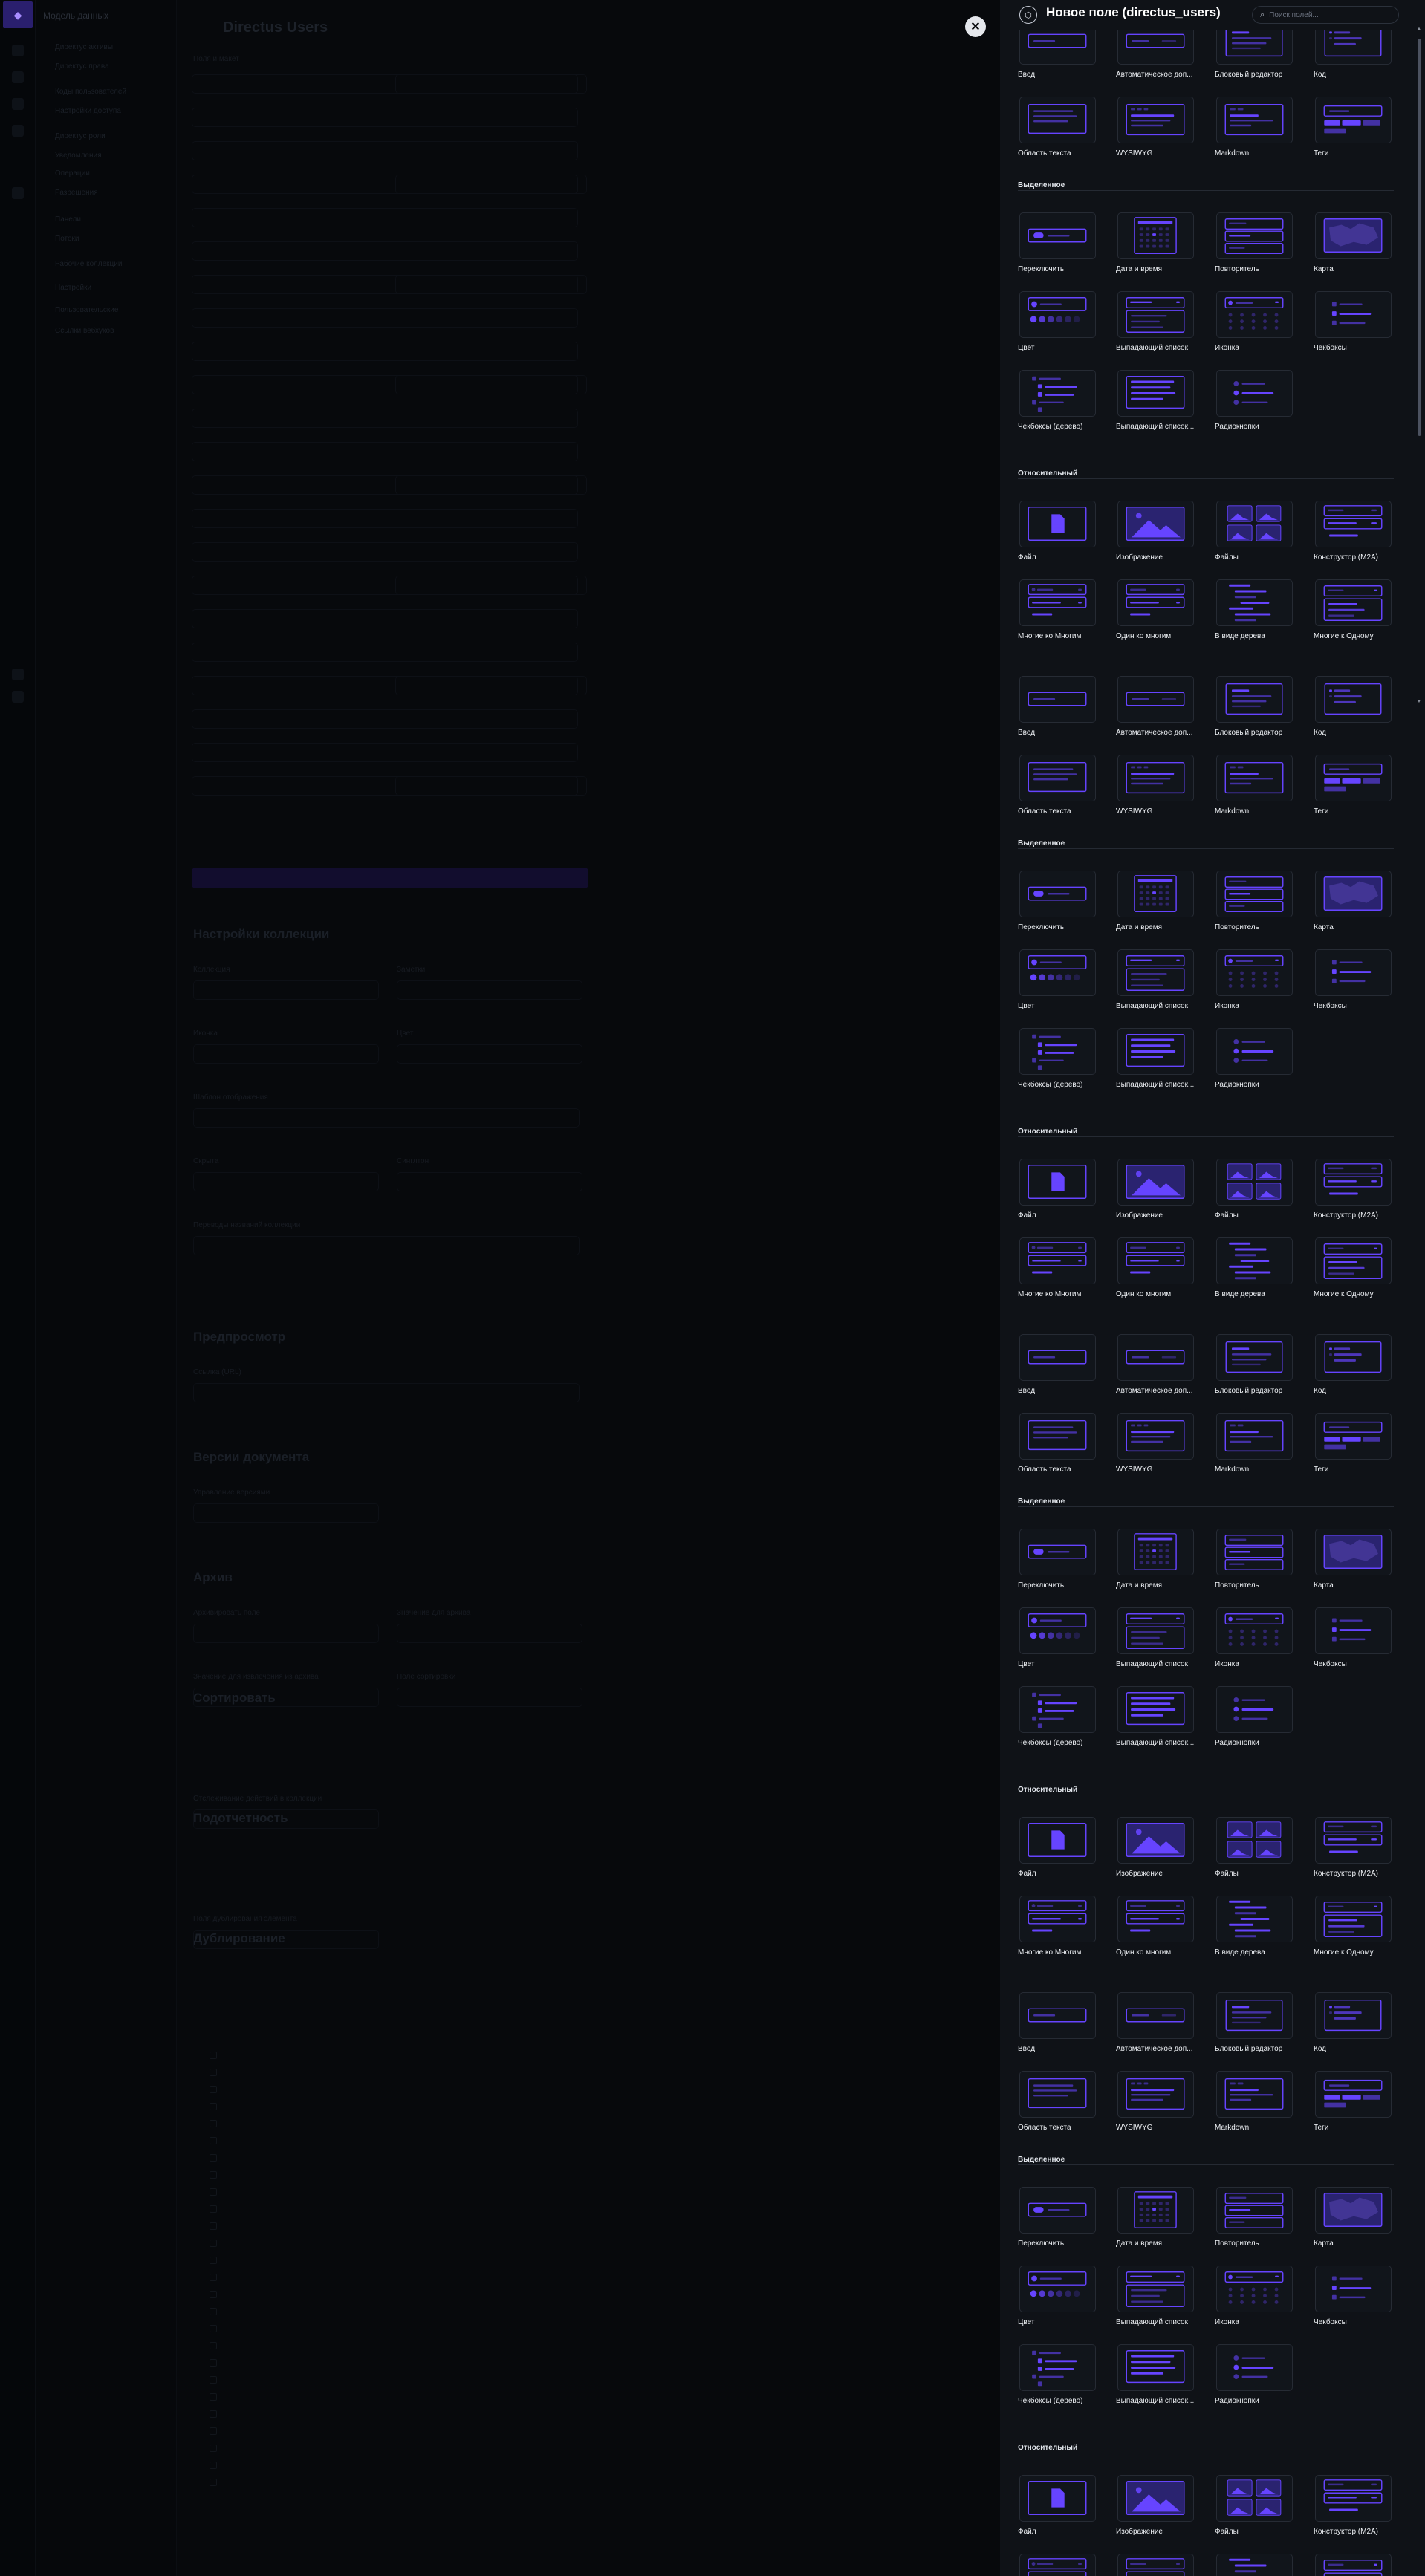 The width and height of the screenshot is (1425, 2576). Describe the element at coordinates (76, 193) in the screenshot. I see `nav-item: Разрешения` at that location.